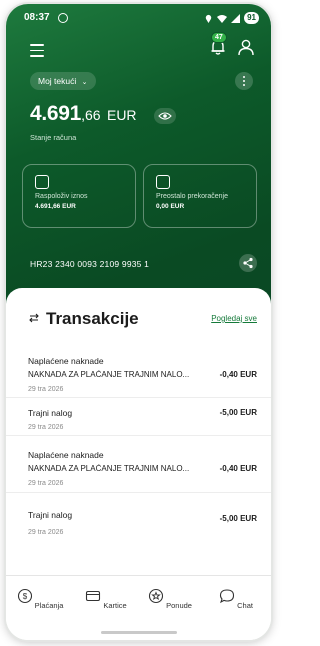  I want to click on share-icon, so click(248, 263).